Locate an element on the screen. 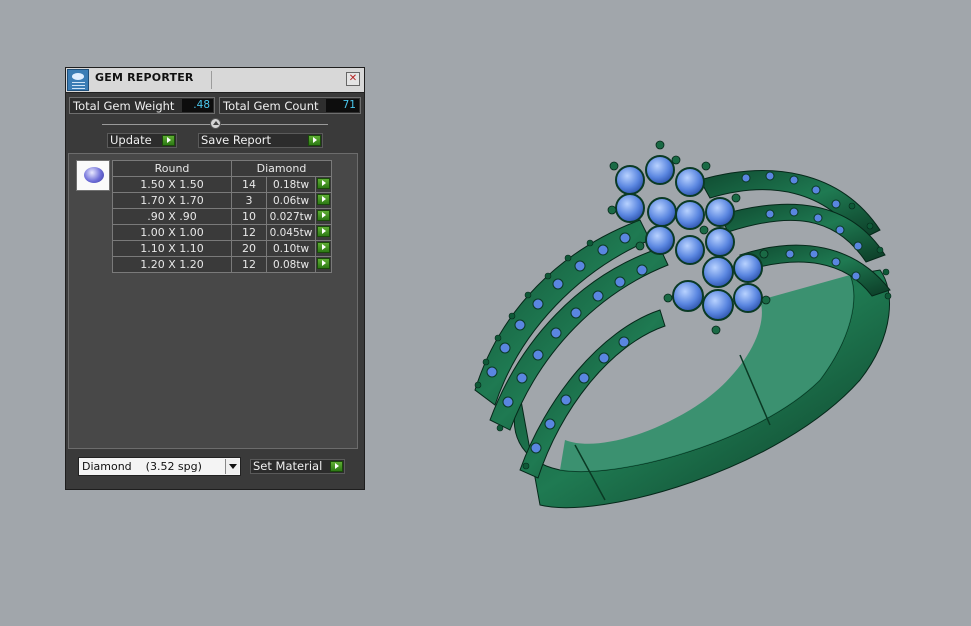  material-select-value: Diamond (3.52 spg) is located at coordinates (142, 466).